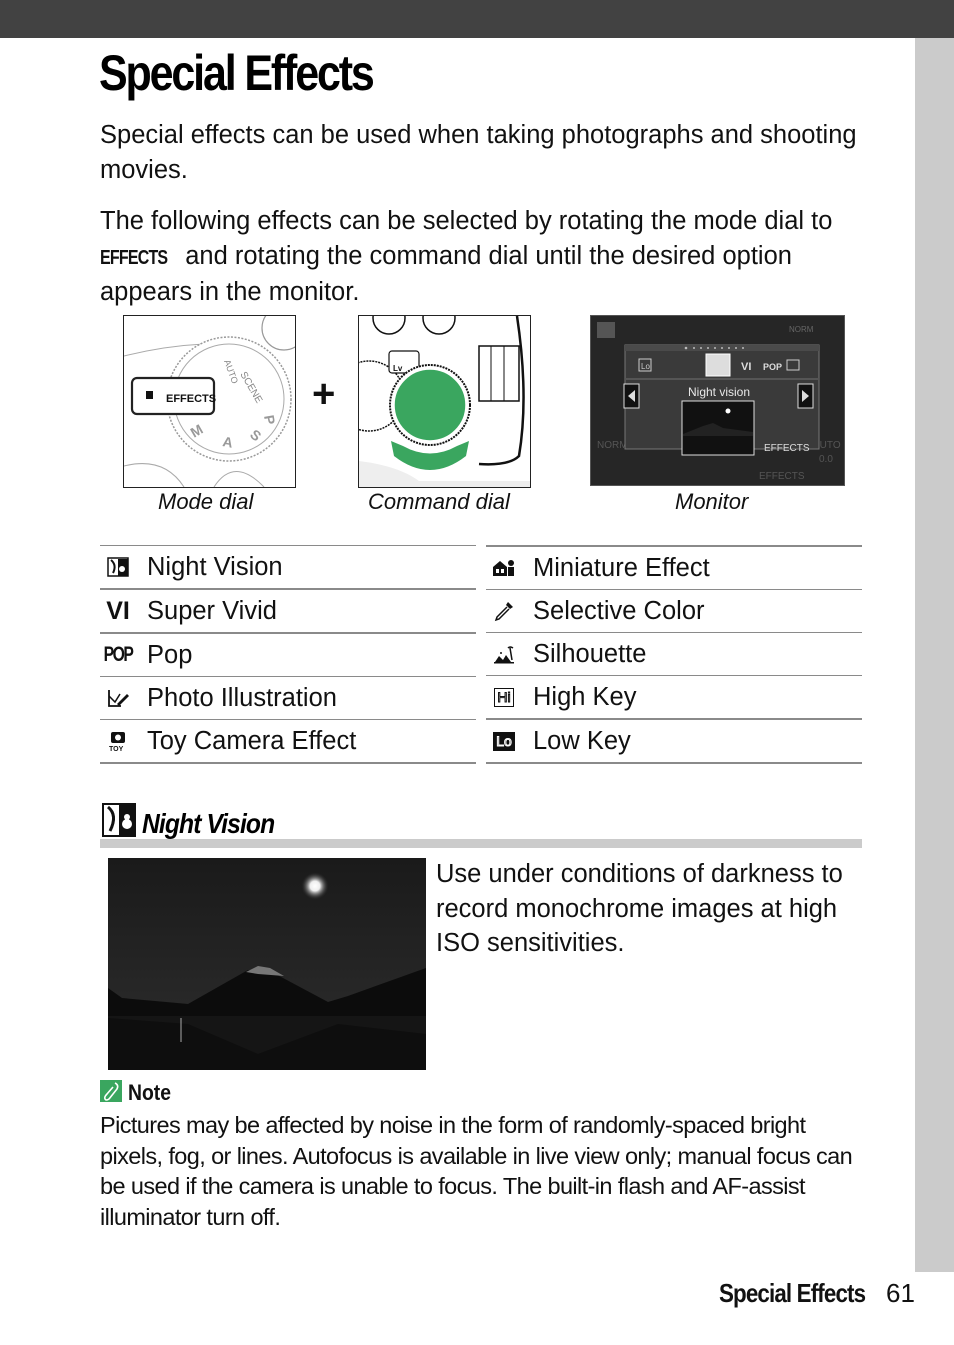  Describe the element at coordinates (792, 1293) in the screenshot. I see `footer-section-title: Special Effects` at that location.